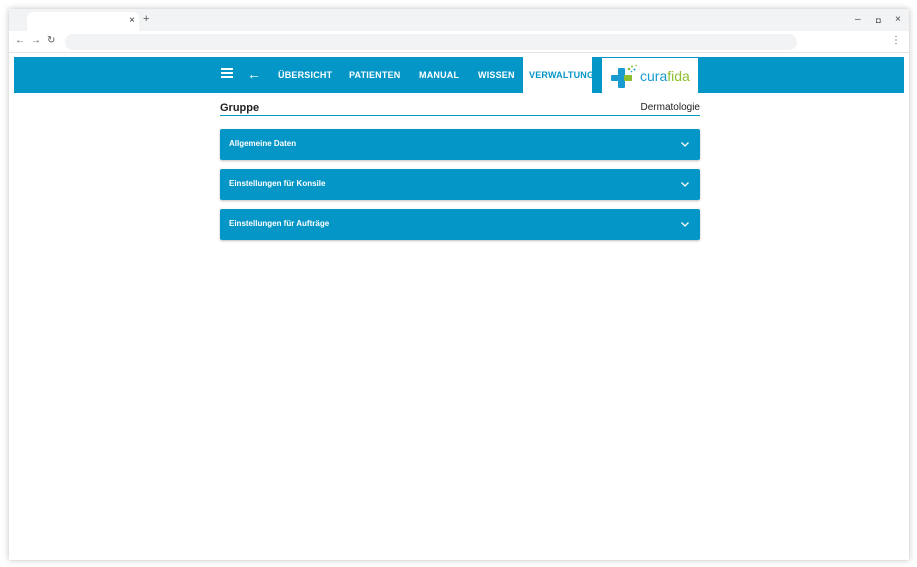  What do you see at coordinates (439, 75) in the screenshot?
I see `nav-item-manual: MANUAL` at bounding box center [439, 75].